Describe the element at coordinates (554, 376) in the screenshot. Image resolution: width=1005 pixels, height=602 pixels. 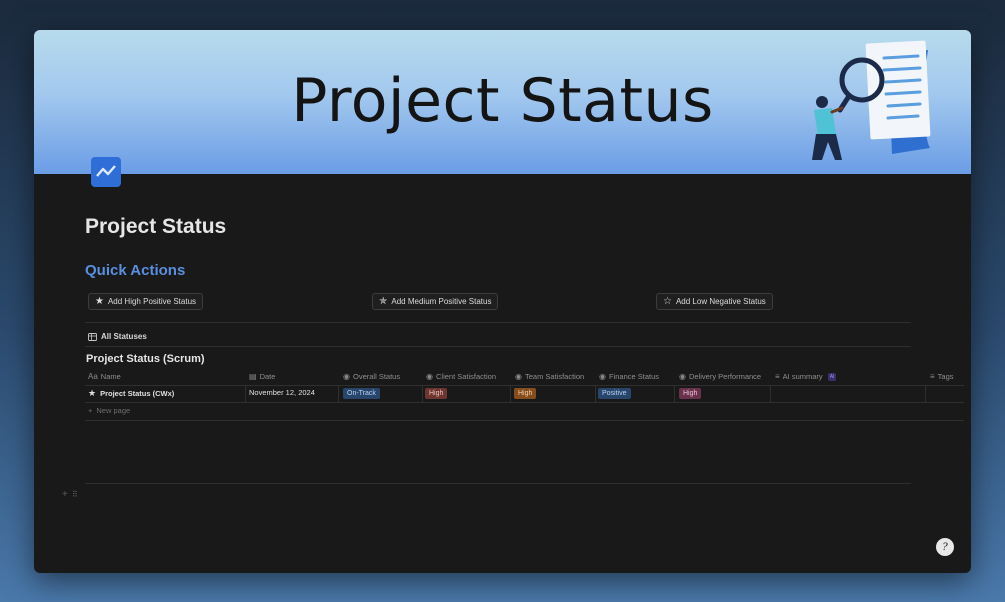
I see `column-label: Team Satisfaction` at that location.